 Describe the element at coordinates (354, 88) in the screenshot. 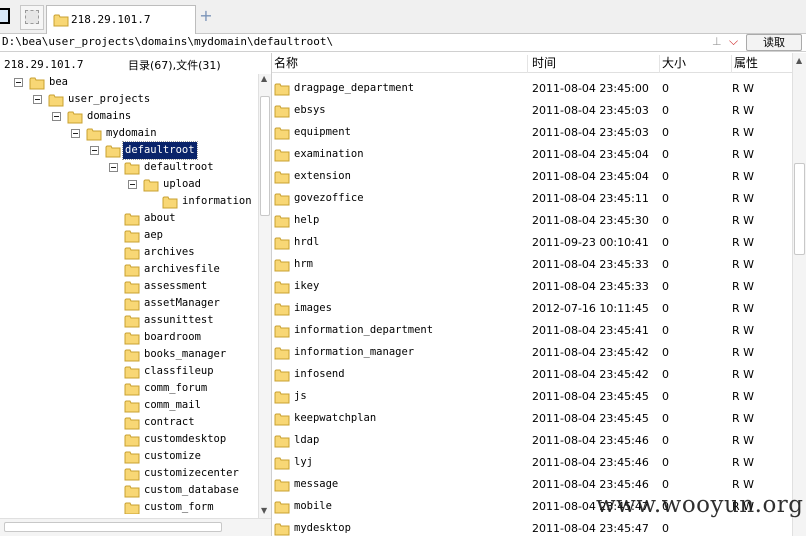

I see `file-name: dragpage_department` at that location.